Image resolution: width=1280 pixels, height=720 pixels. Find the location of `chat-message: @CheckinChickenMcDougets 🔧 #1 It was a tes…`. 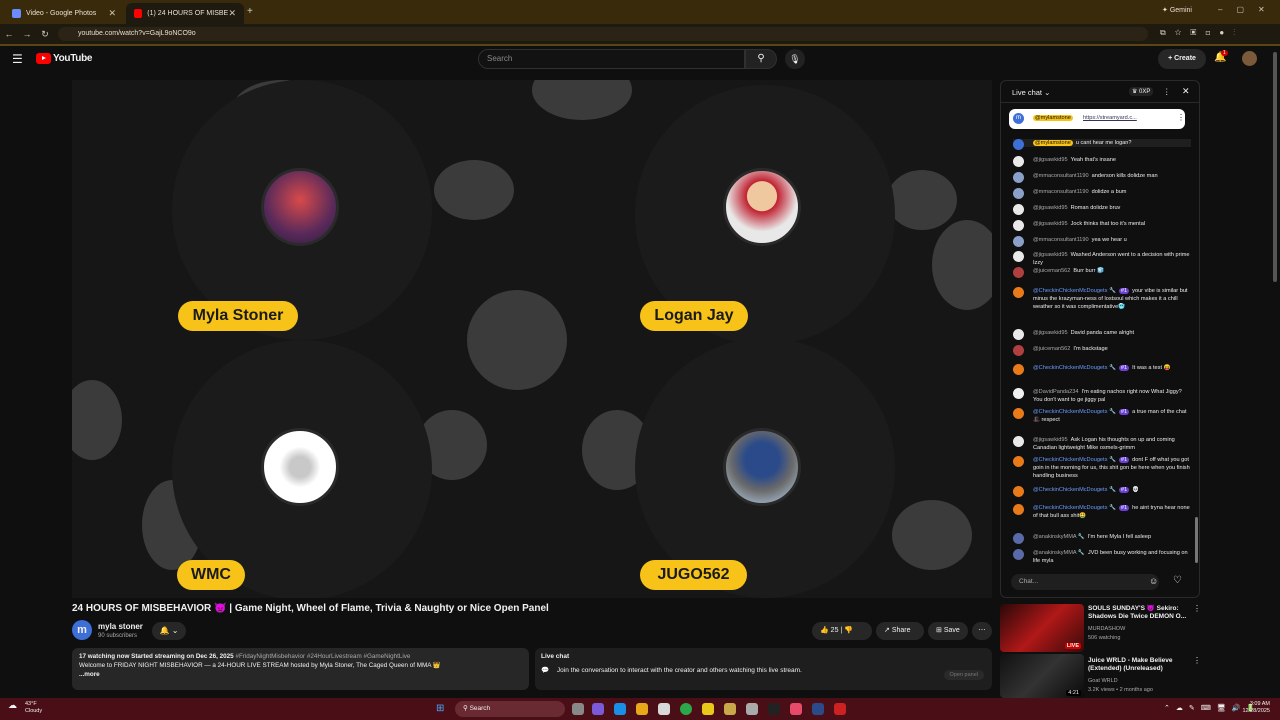

chat-message: @CheckinChickenMcDougets 🔧 #1 It was a tes… is located at coordinates (1102, 369).